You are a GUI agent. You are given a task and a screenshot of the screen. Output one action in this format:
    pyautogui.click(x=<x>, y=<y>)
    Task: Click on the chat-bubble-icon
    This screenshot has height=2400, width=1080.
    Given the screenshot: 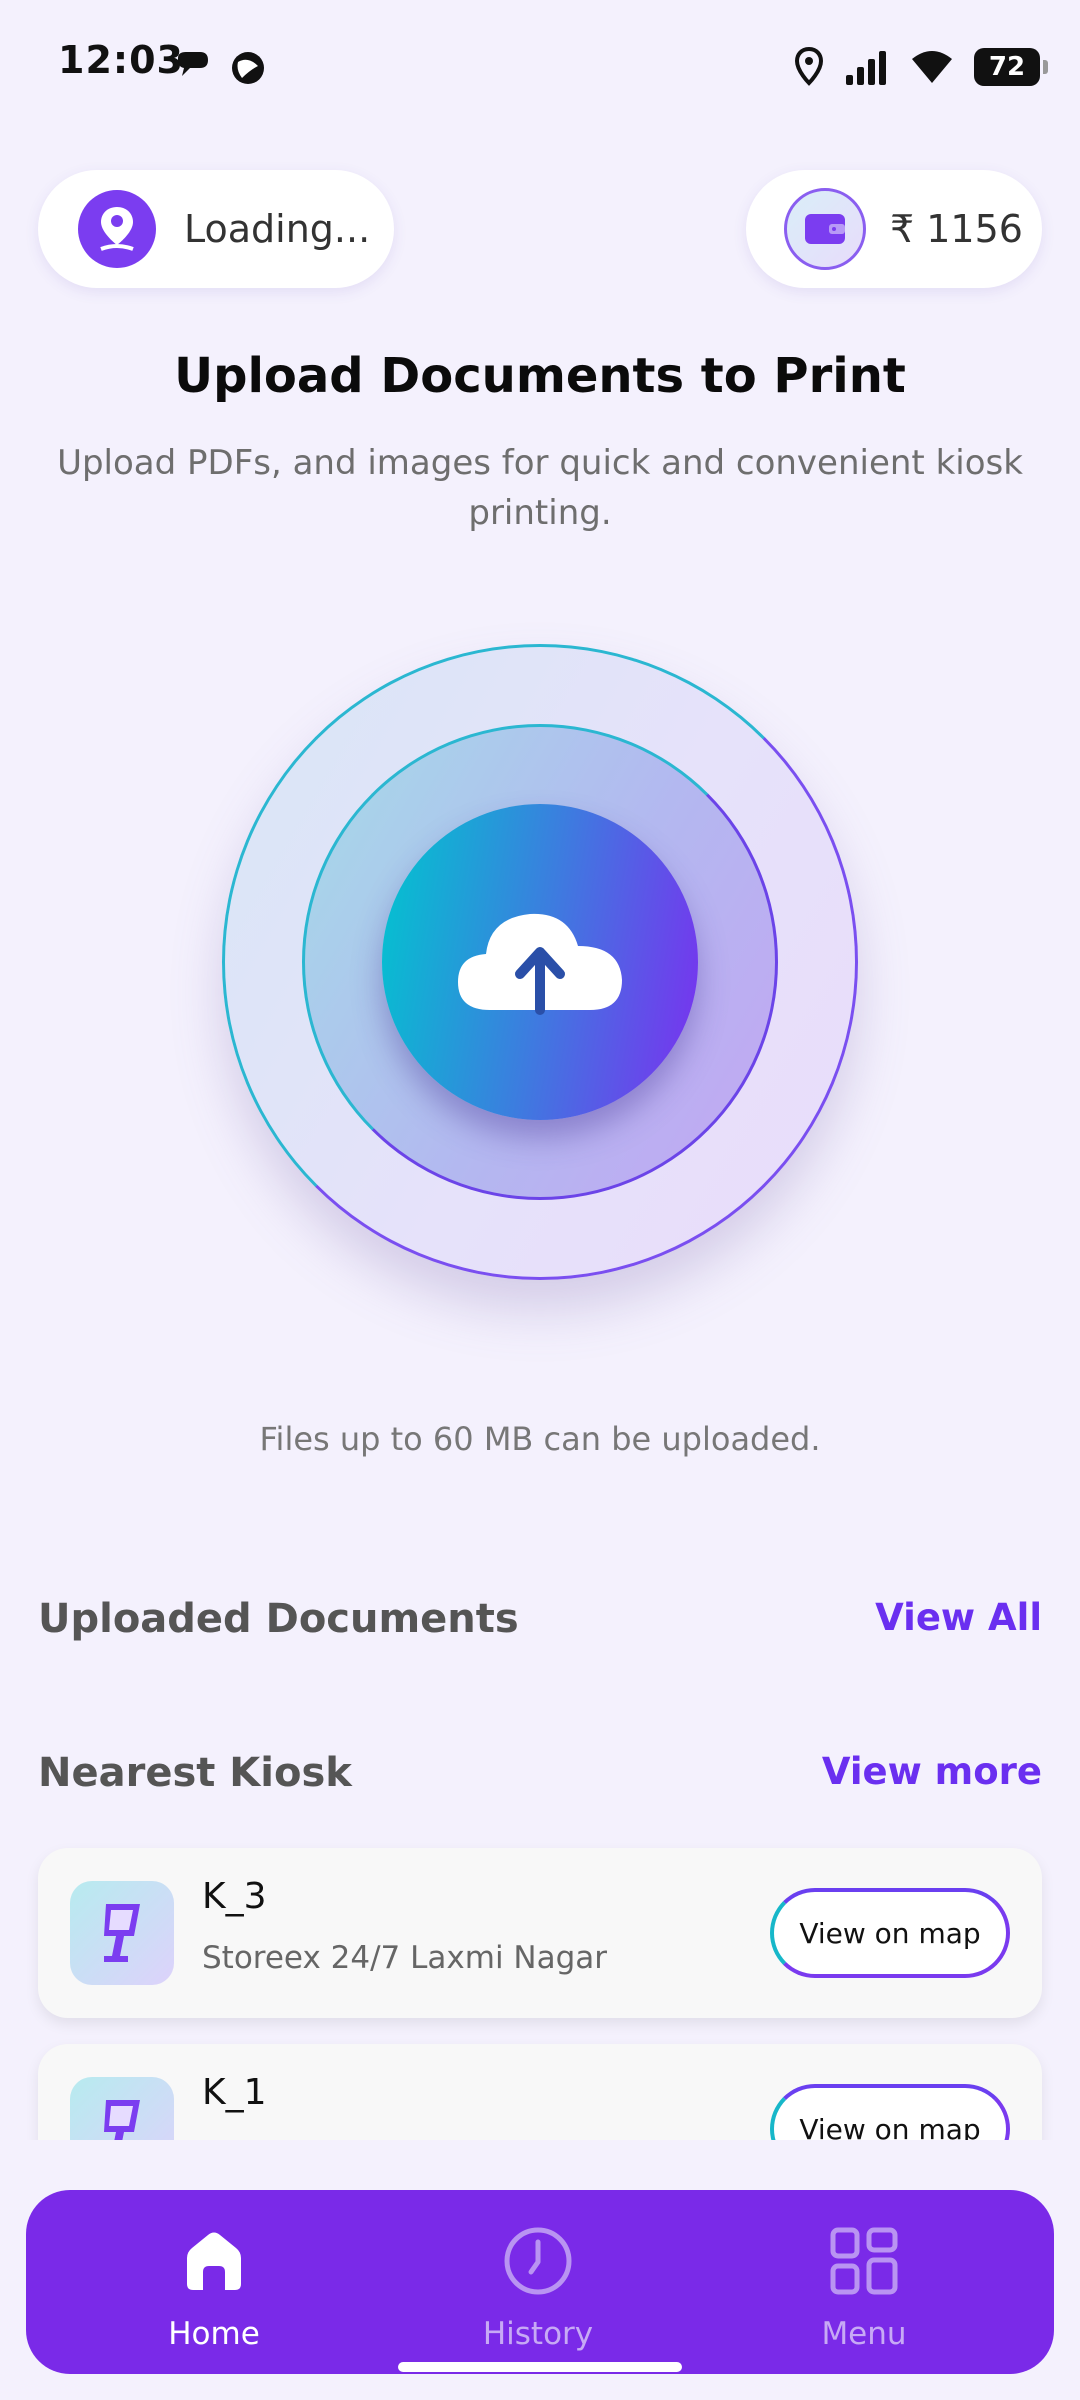 What is the action you would take?
    pyautogui.click(x=193, y=64)
    